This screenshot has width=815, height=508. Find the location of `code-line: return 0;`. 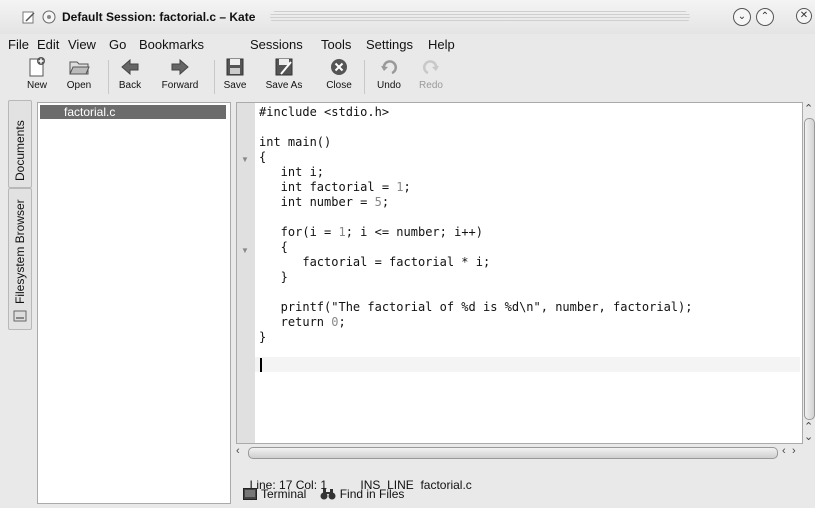

code-line: return 0; is located at coordinates (302, 322).